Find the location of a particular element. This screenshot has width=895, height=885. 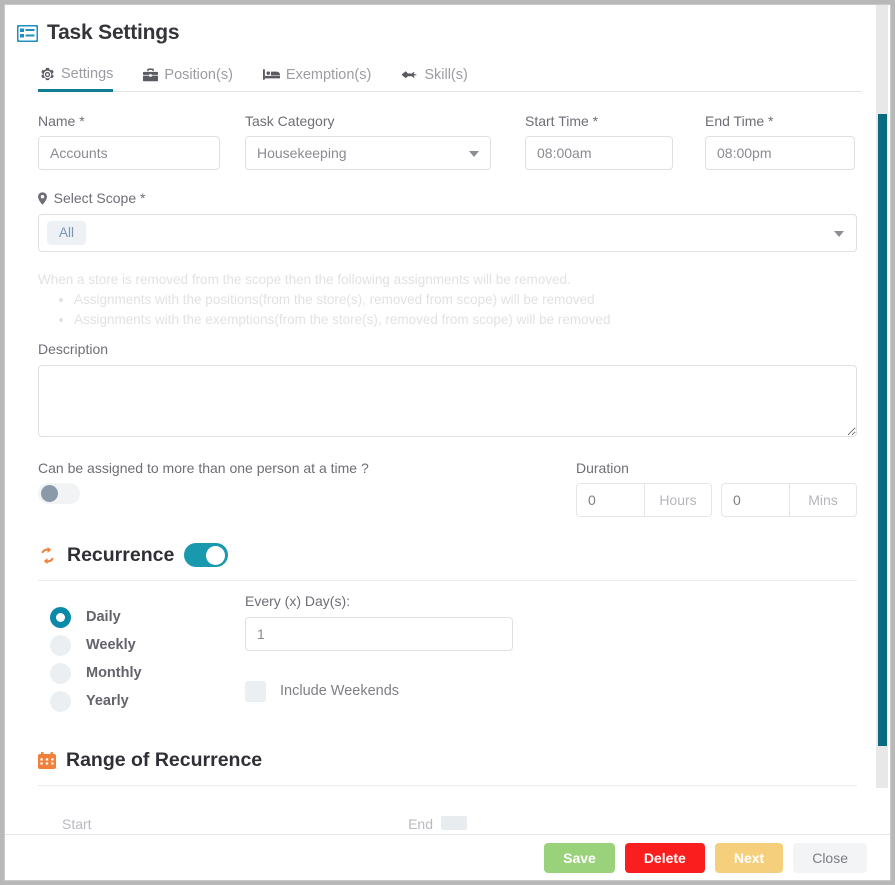

start-time-group: Start Time * 08:00am is located at coordinates (599, 142).